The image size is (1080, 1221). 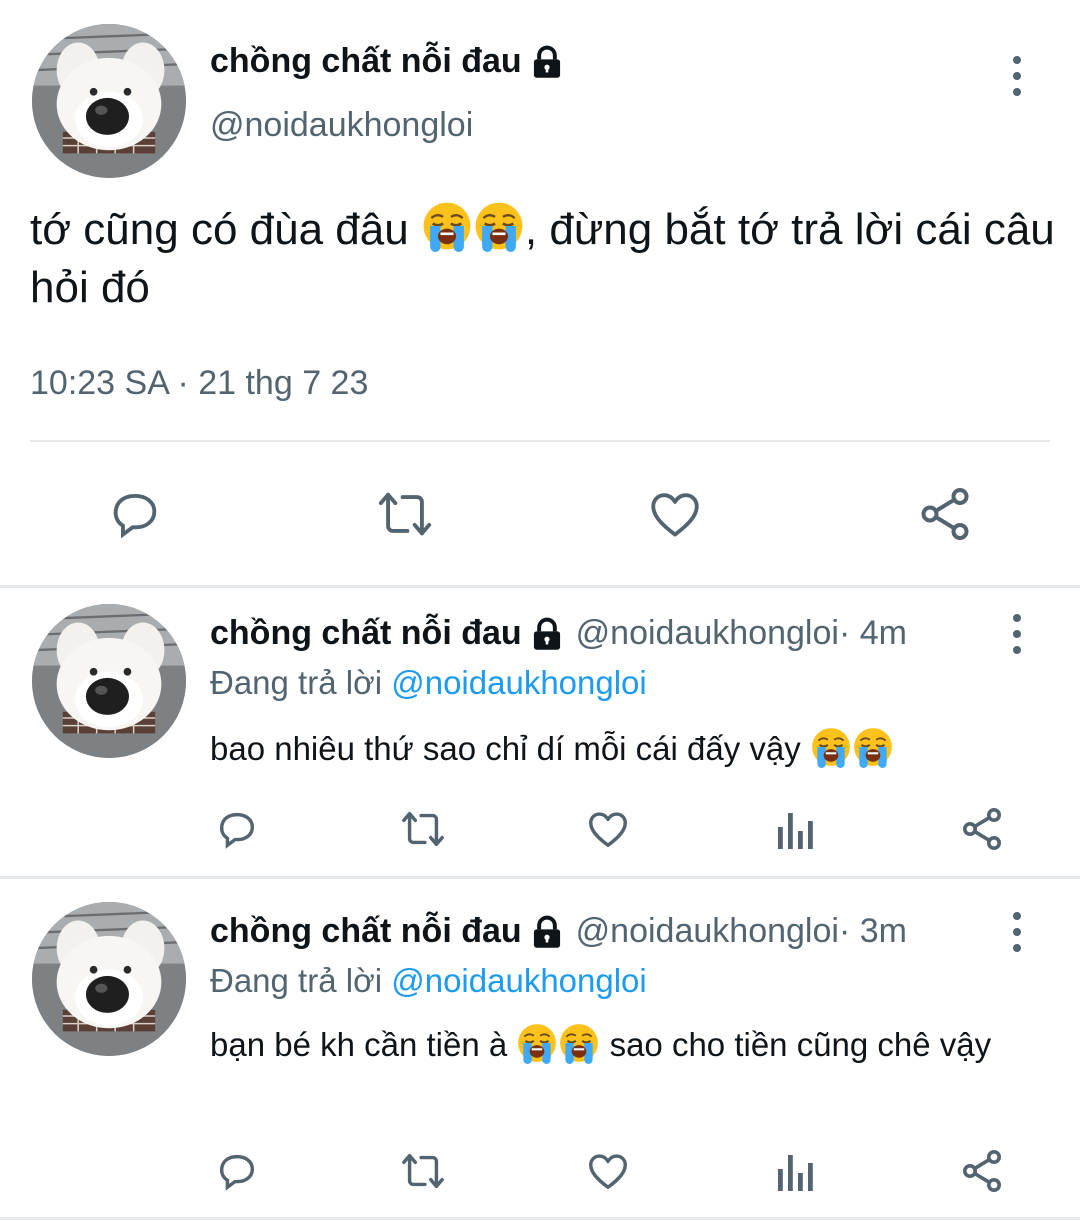 What do you see at coordinates (873, 931) in the screenshot?
I see `reply-time: · 3m` at bounding box center [873, 931].